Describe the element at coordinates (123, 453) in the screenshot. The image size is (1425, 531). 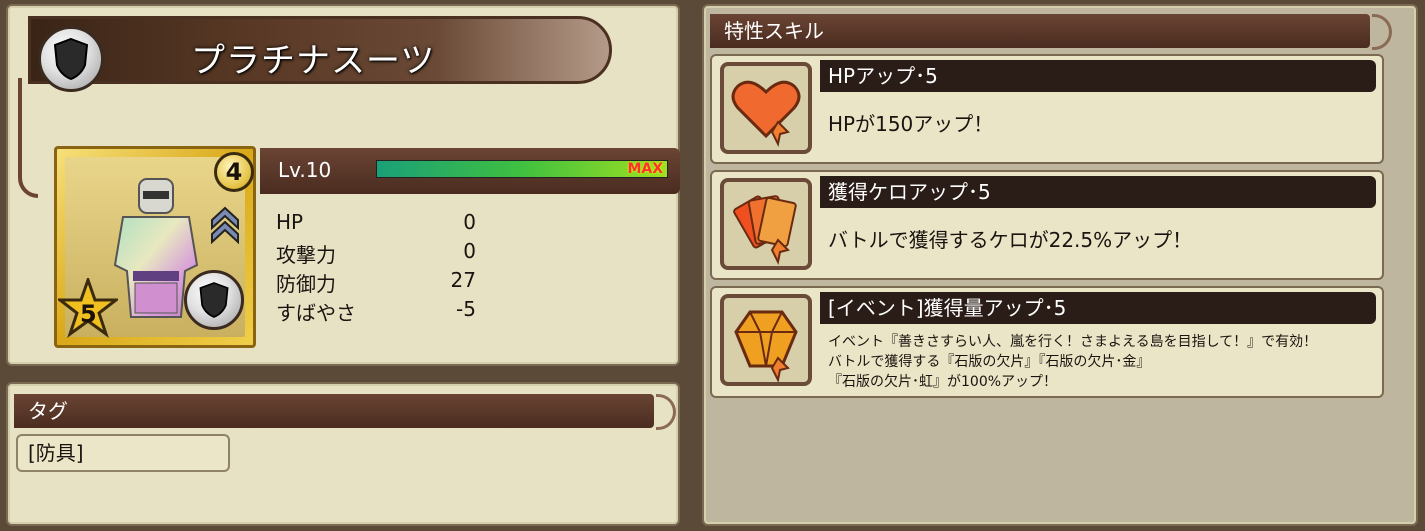
I see `tag-item: [防具]` at that location.